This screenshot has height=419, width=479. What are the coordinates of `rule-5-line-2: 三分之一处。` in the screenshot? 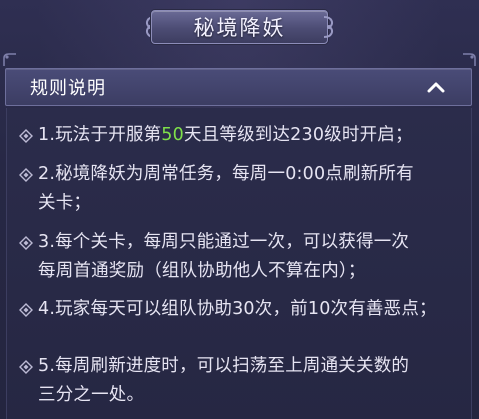 It's located at (91, 395).